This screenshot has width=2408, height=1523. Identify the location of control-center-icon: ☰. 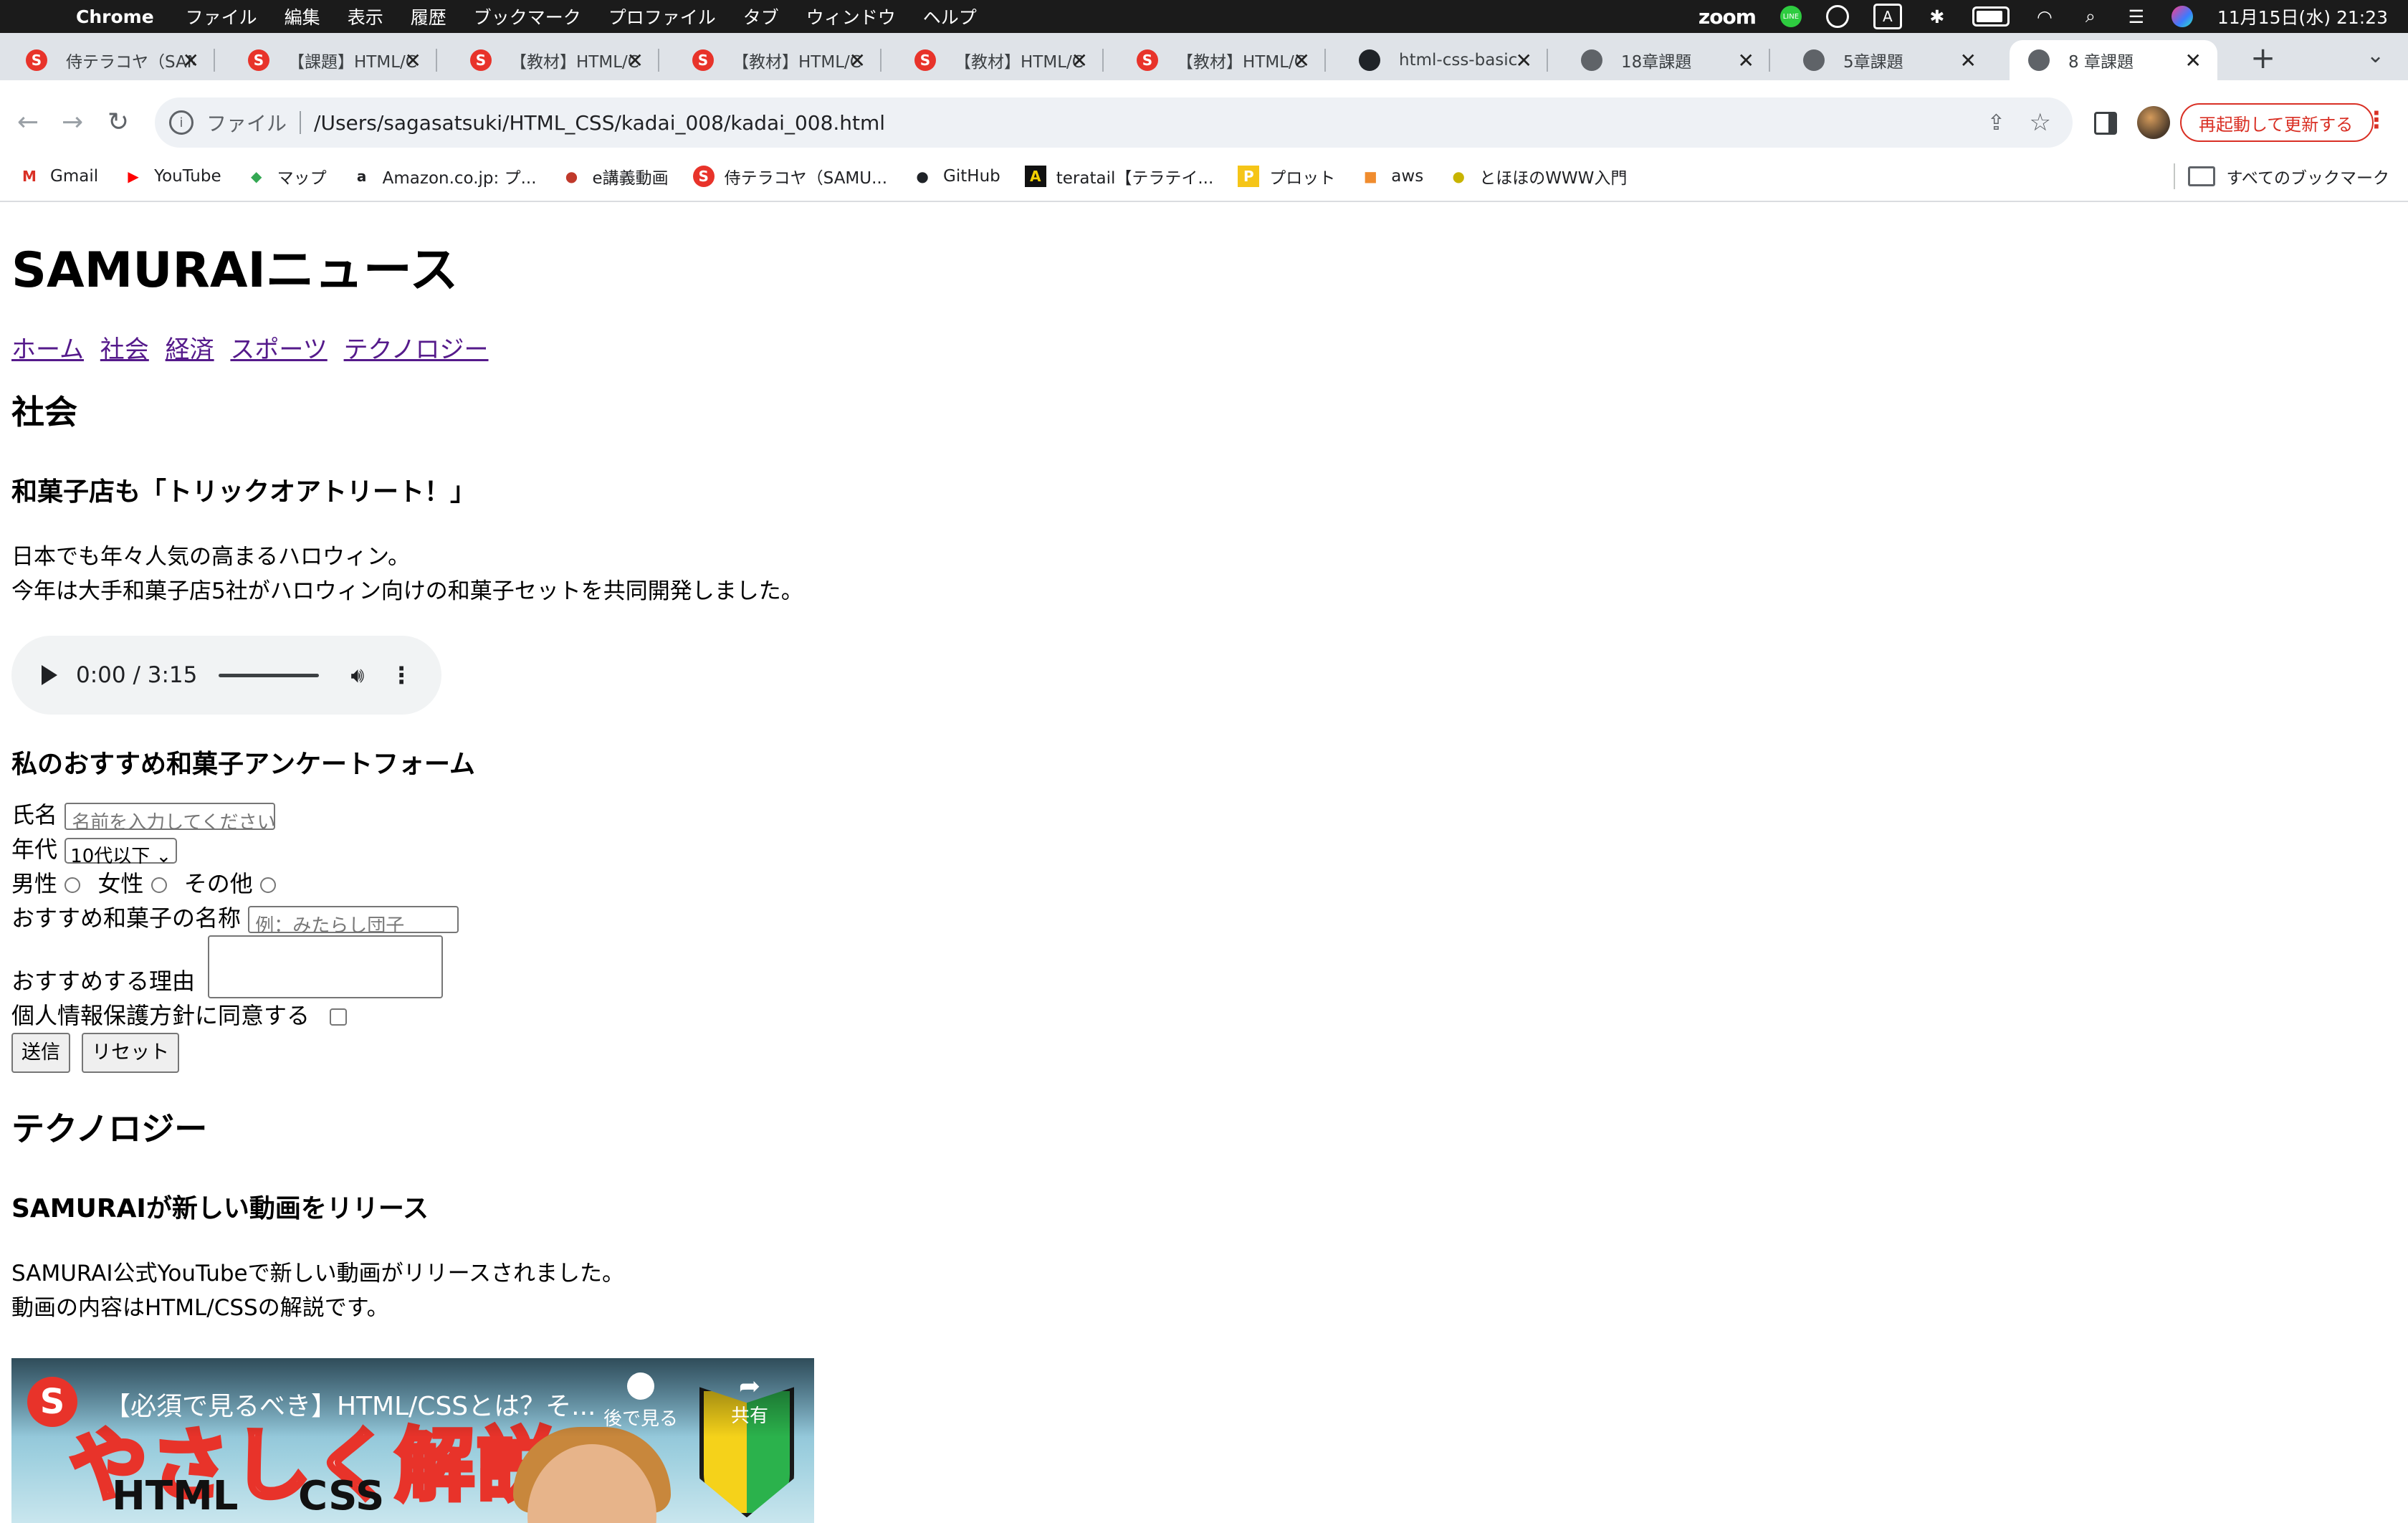
(2136, 16).